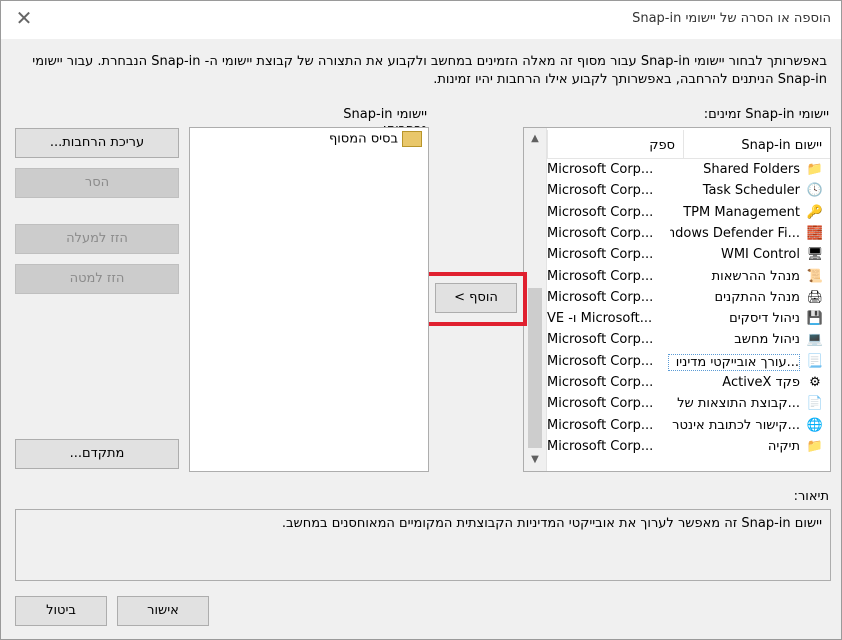 Image resolution: width=842 pixels, height=640 pixels. Describe the element at coordinates (738, 404) in the screenshot. I see `list-item-name: ...קבוצת התוצאות של` at that location.